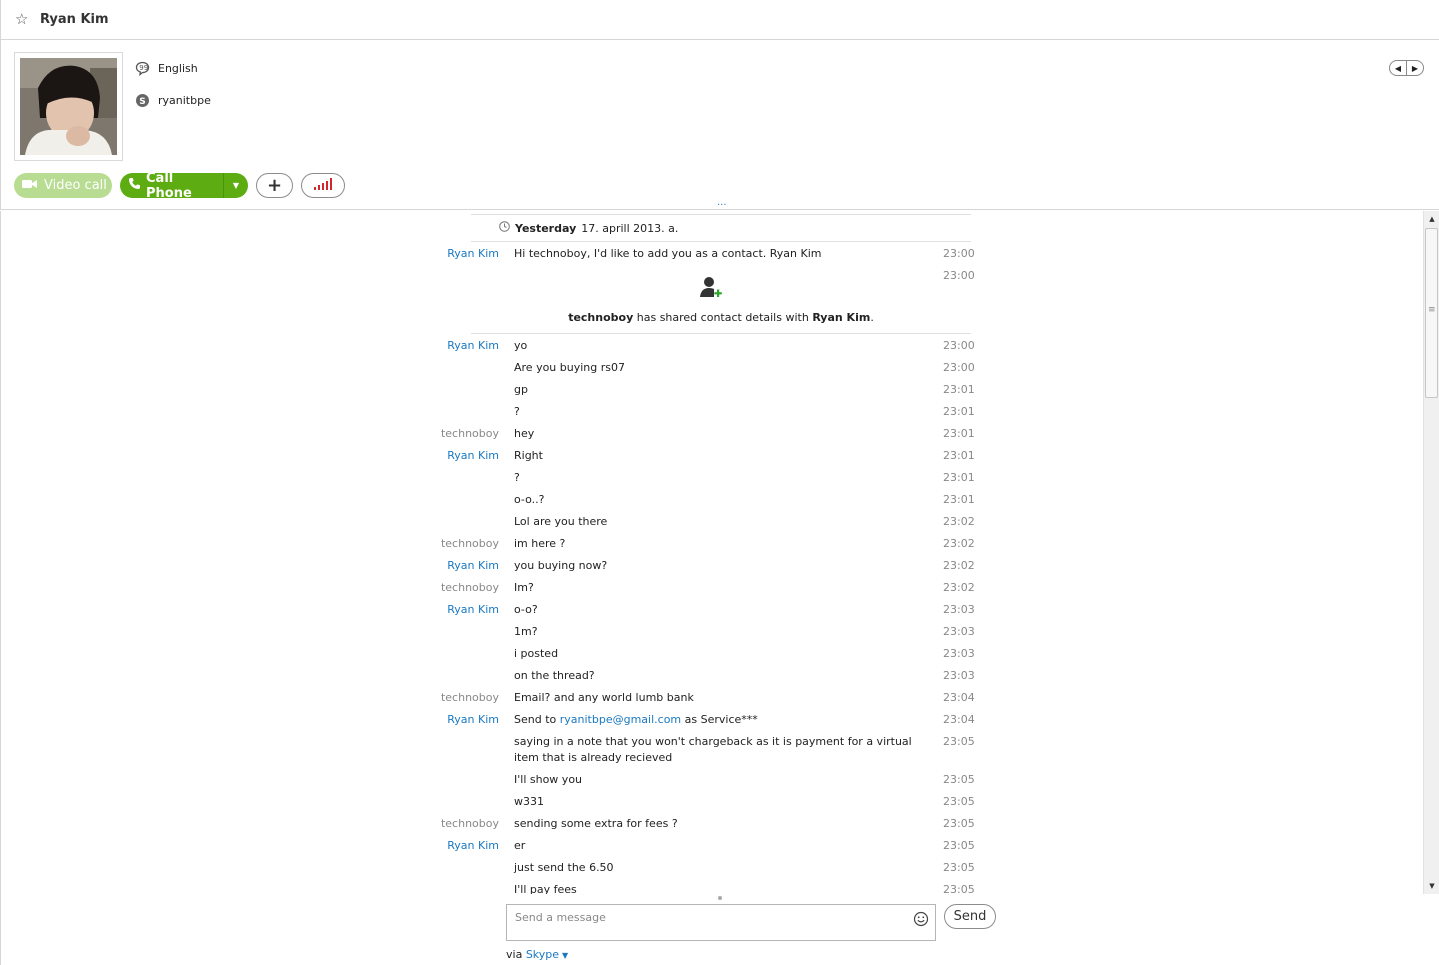  Describe the element at coordinates (604, 697) in the screenshot. I see `message-text: Email? and any world lumb bank` at that location.